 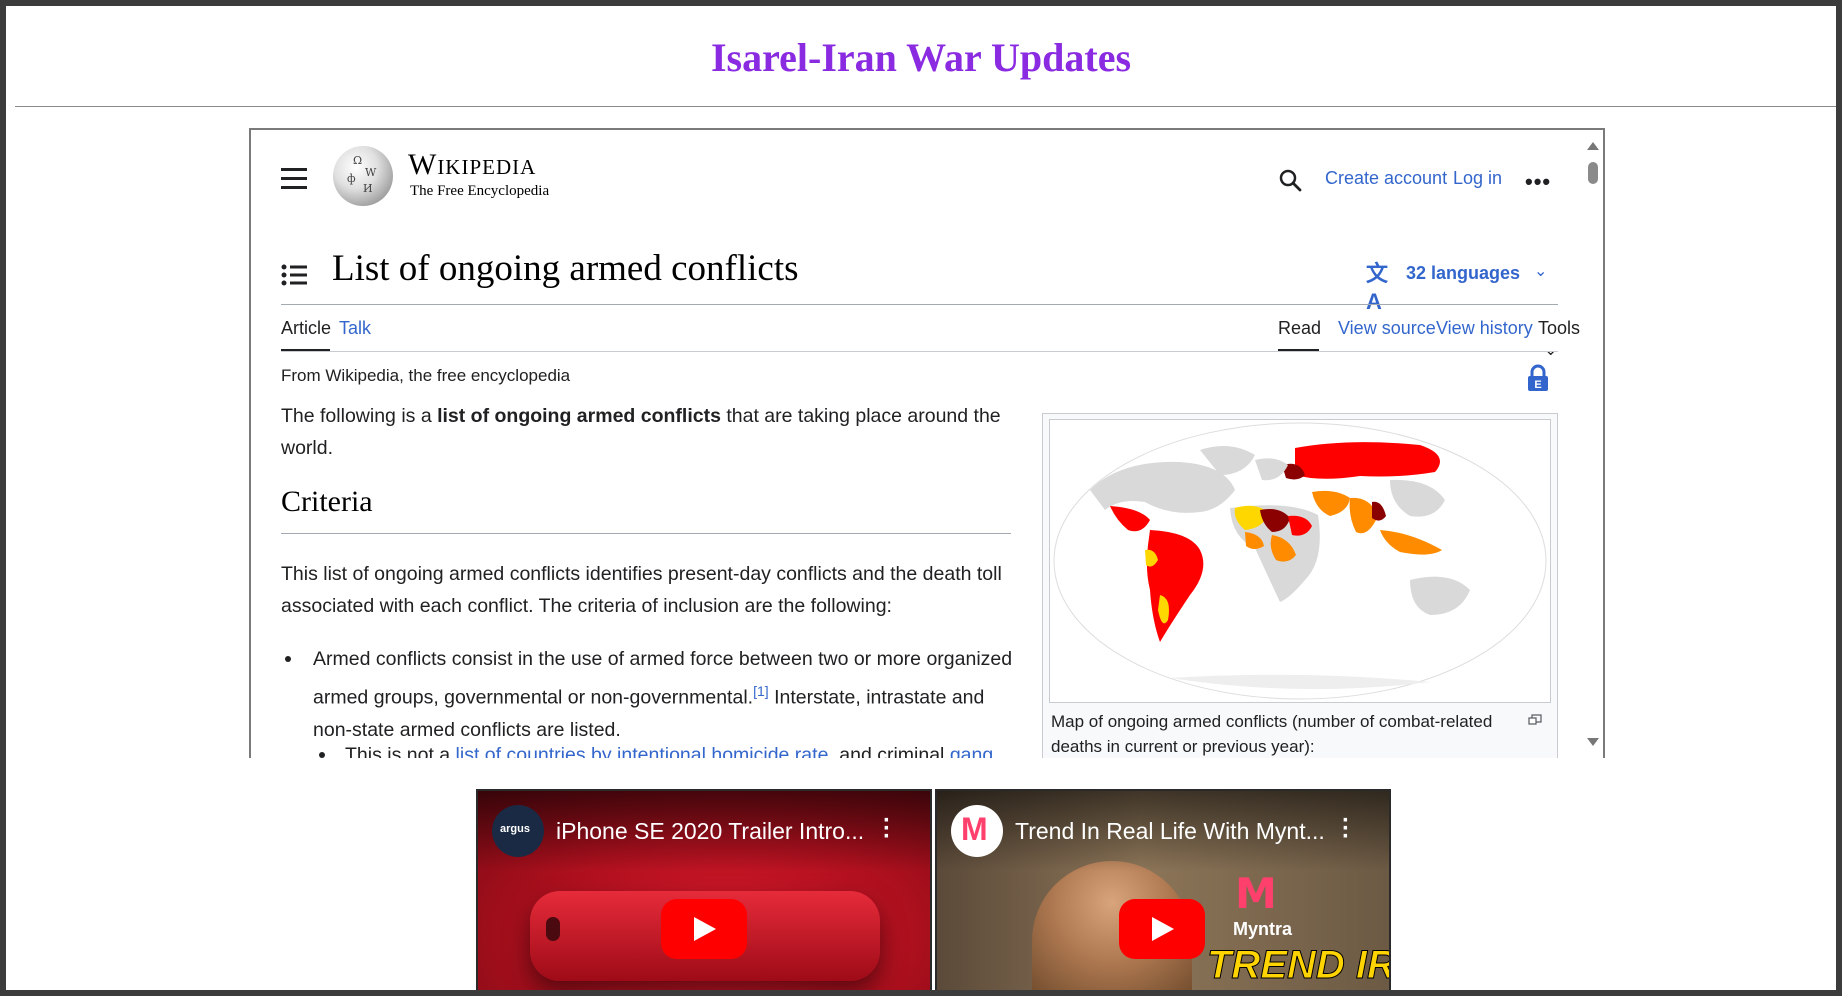 What do you see at coordinates (359, 416) in the screenshot?
I see `intro-text: The following is a` at bounding box center [359, 416].